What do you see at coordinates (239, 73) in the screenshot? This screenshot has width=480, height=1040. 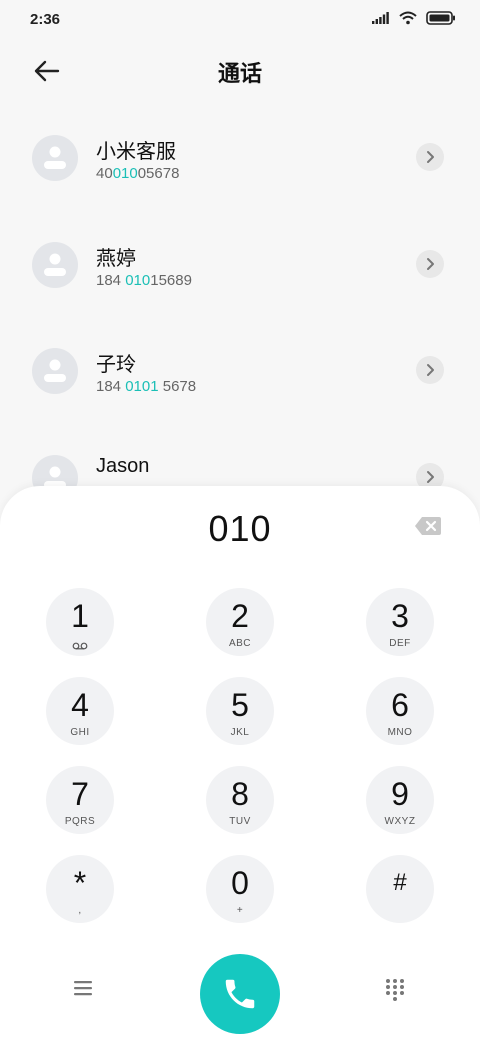 I see `page-title: 通话` at bounding box center [239, 73].